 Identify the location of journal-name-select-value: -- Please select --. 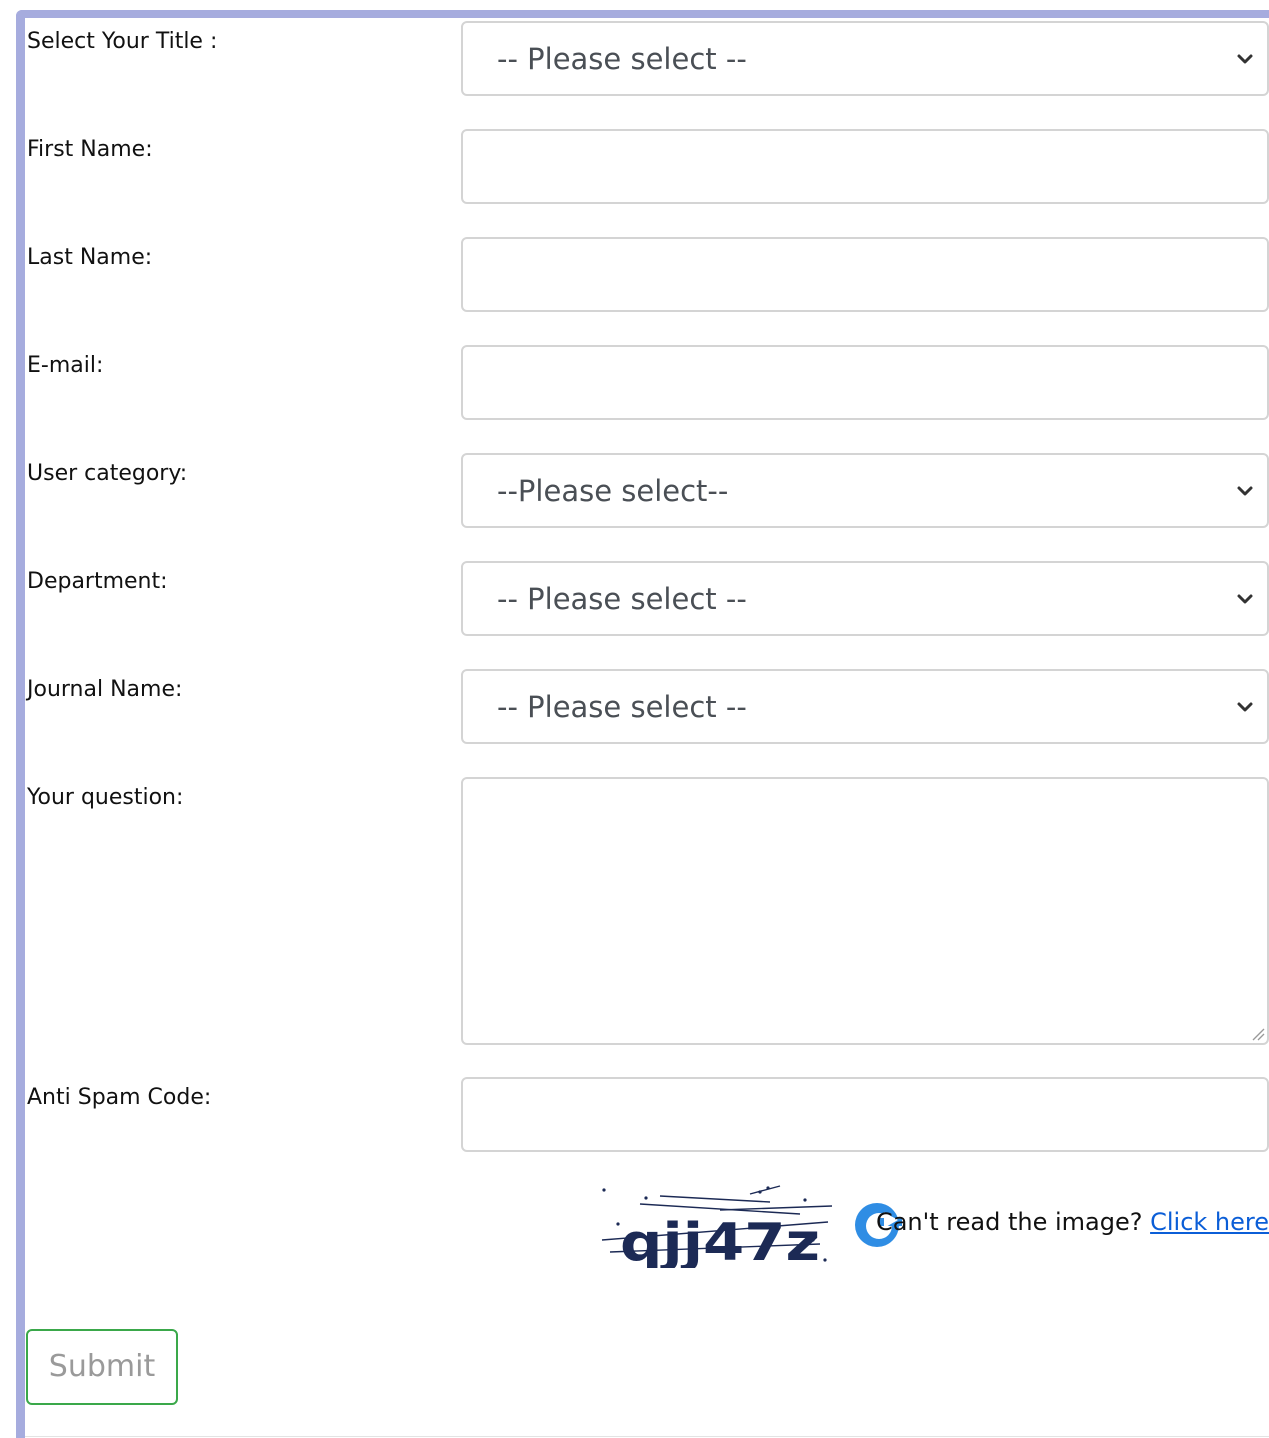
(622, 706).